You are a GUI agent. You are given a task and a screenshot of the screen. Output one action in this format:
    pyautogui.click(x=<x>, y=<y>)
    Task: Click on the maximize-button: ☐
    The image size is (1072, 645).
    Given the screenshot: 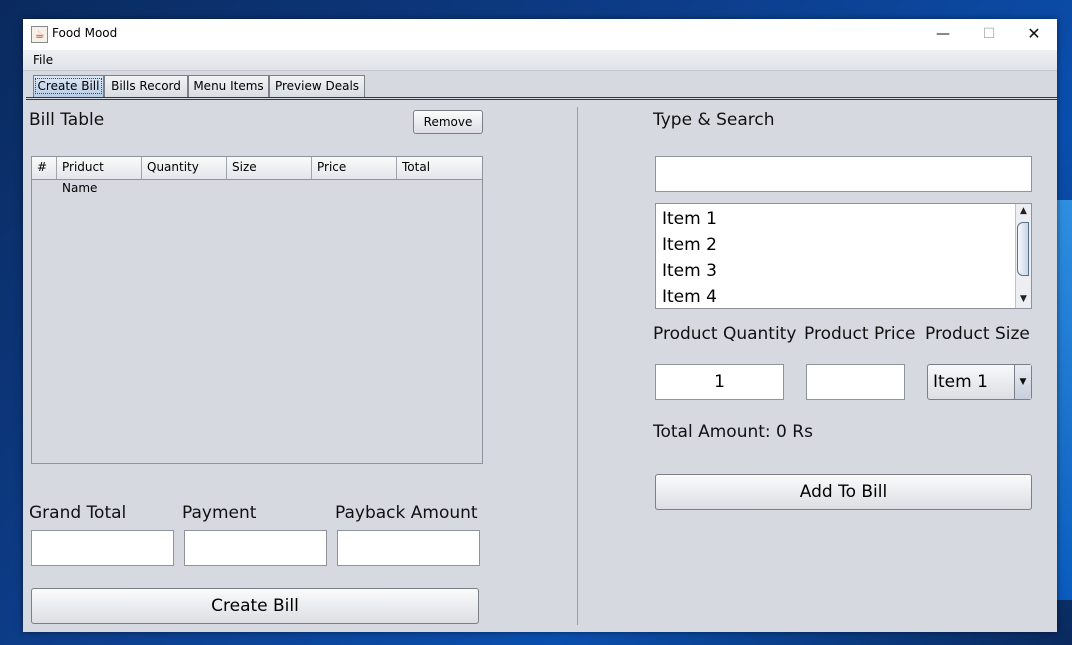 What is the action you would take?
    pyautogui.click(x=989, y=34)
    